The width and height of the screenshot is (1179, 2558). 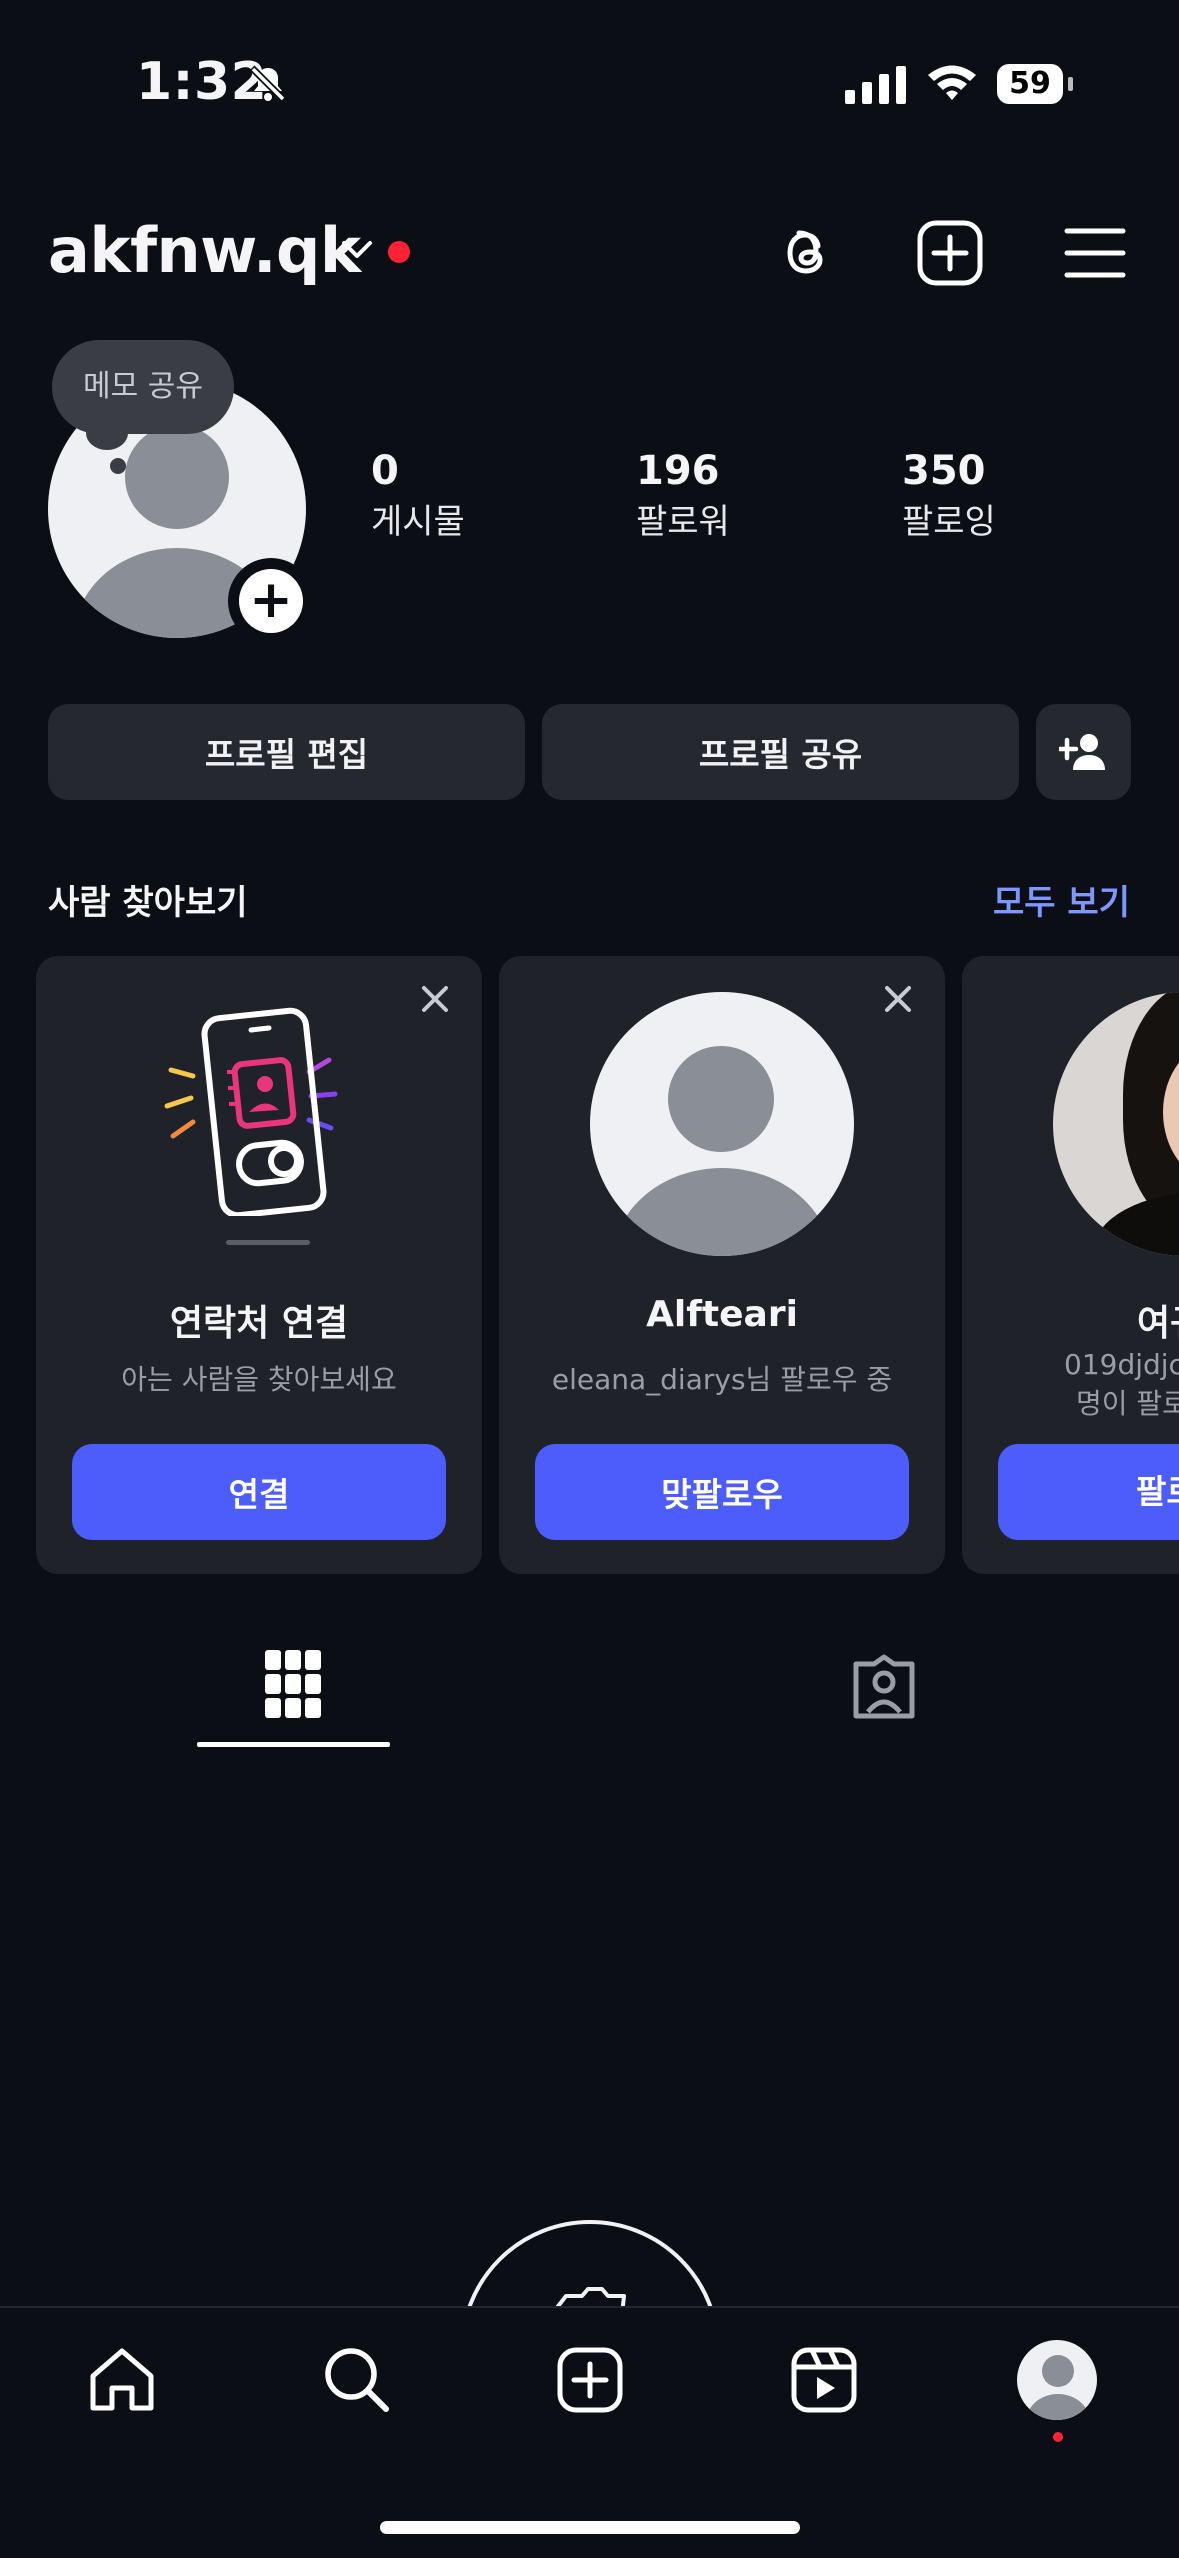 What do you see at coordinates (949, 495) in the screenshot?
I see `following-stat: 350 팔로잉` at bounding box center [949, 495].